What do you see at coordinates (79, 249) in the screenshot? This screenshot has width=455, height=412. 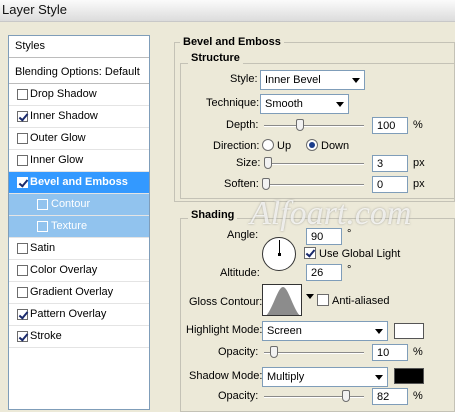 I see `style-item-satin: Satin` at bounding box center [79, 249].